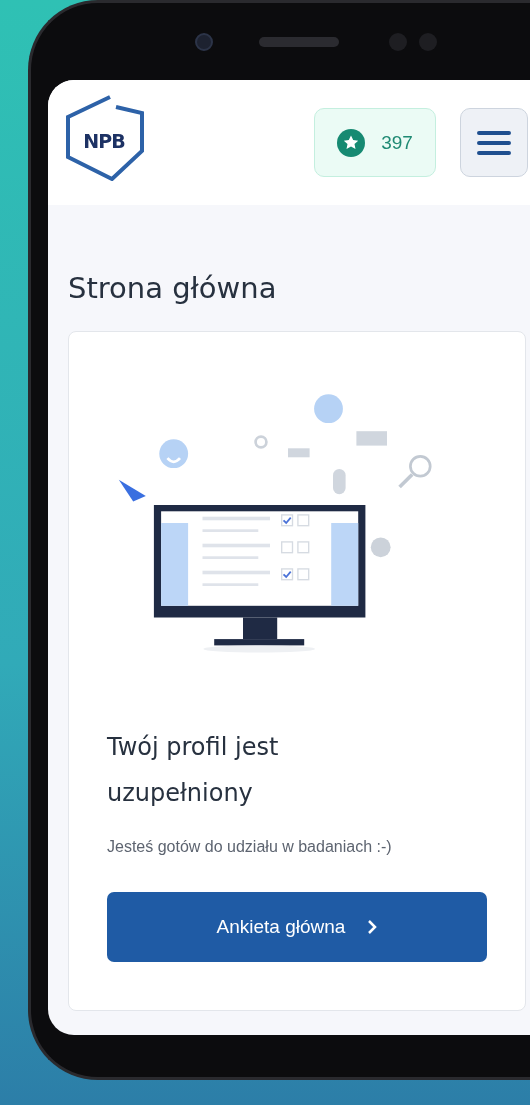 This screenshot has width=530, height=1105. What do you see at coordinates (204, 41) in the screenshot?
I see `camera-icon` at bounding box center [204, 41].